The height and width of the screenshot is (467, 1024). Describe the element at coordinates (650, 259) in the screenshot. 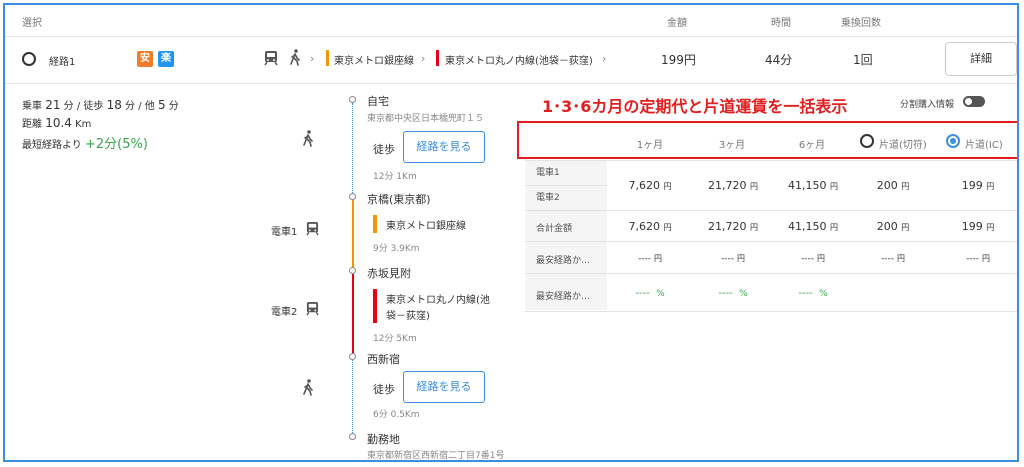

I see `cheapest-diff-1m: ---- 円` at that location.